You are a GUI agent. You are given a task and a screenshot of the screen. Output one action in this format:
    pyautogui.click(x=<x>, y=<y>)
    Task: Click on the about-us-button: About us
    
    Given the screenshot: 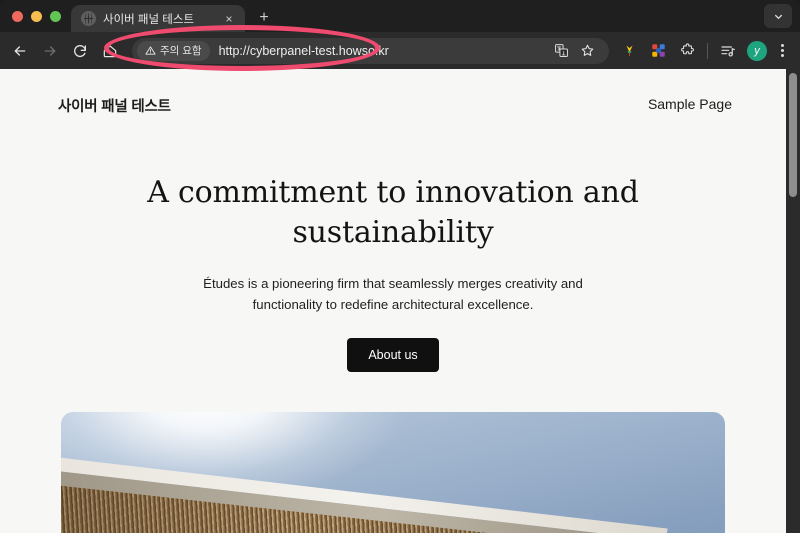 What is the action you would take?
    pyautogui.click(x=393, y=354)
    